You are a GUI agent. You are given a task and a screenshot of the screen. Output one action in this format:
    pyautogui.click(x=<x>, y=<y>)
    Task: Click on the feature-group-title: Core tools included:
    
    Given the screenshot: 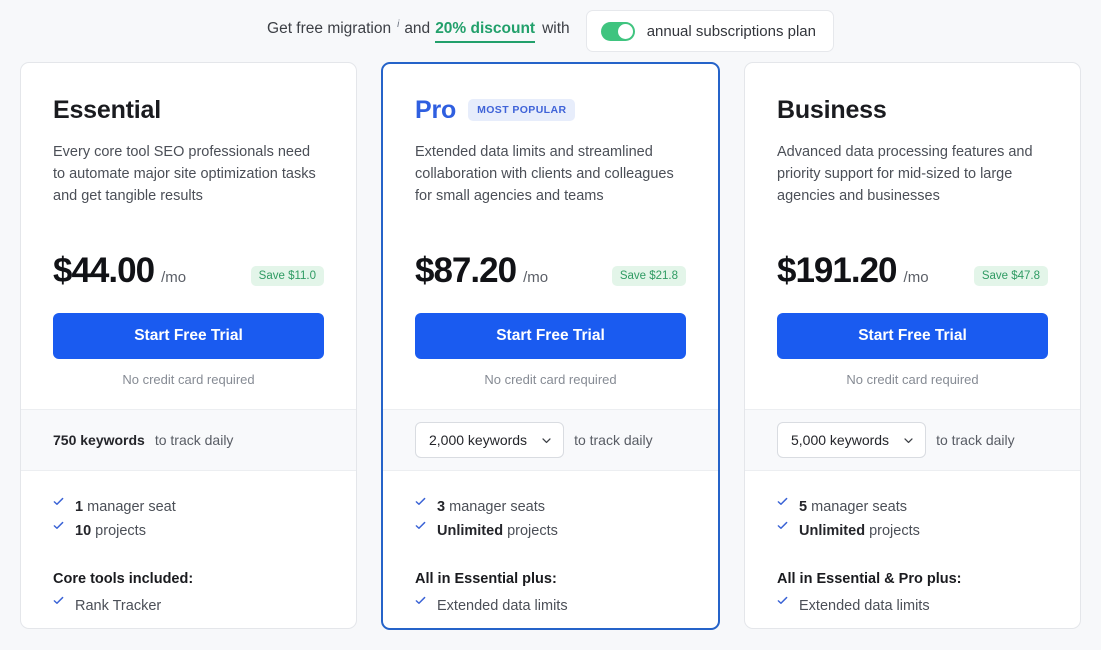 What is the action you would take?
    pyautogui.click(x=123, y=579)
    